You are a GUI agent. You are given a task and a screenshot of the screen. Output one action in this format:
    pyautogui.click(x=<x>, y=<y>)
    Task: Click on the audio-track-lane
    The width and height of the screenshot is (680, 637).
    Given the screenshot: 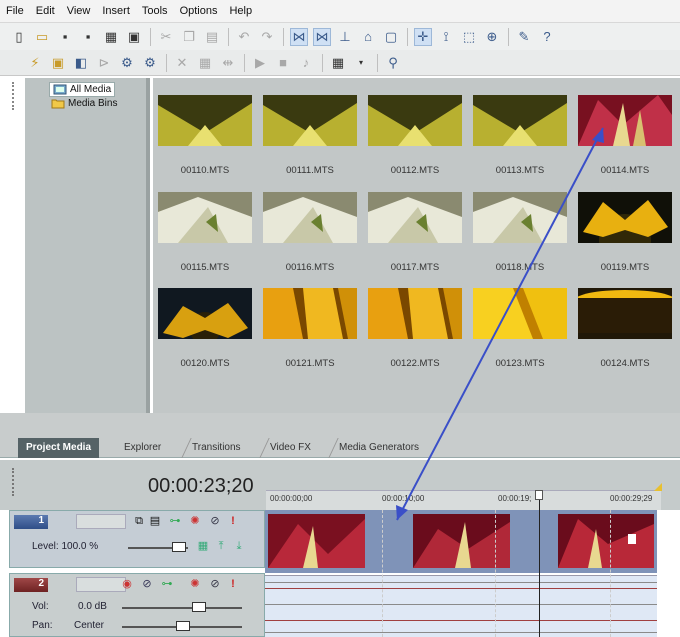 What is the action you would take?
    pyautogui.click(x=461, y=606)
    